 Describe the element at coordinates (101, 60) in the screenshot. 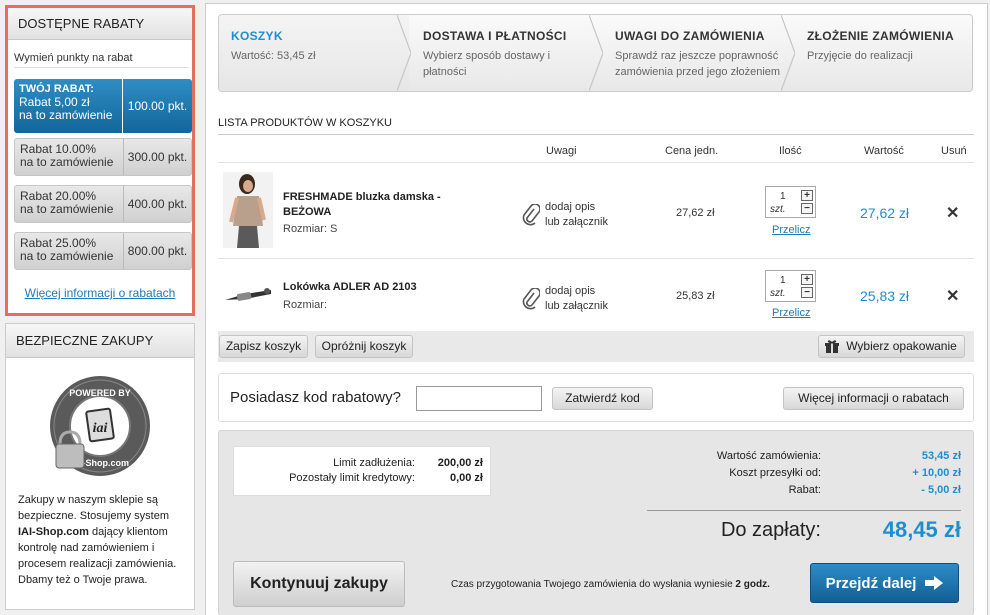

I see `exchange-points-label: Wymień punkty na rabat` at that location.